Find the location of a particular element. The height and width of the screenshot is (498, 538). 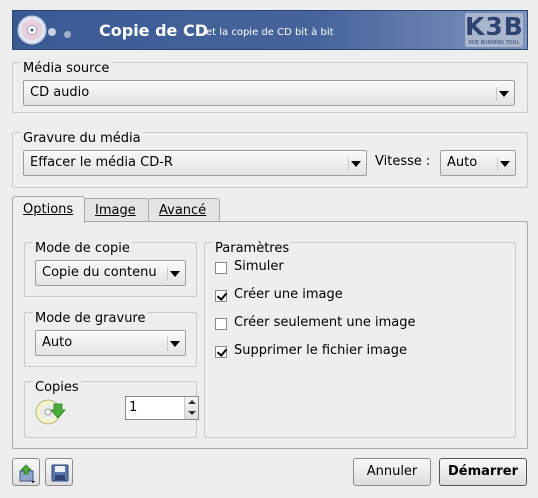

copy-mode-value: Copie du contenu is located at coordinates (99, 272).